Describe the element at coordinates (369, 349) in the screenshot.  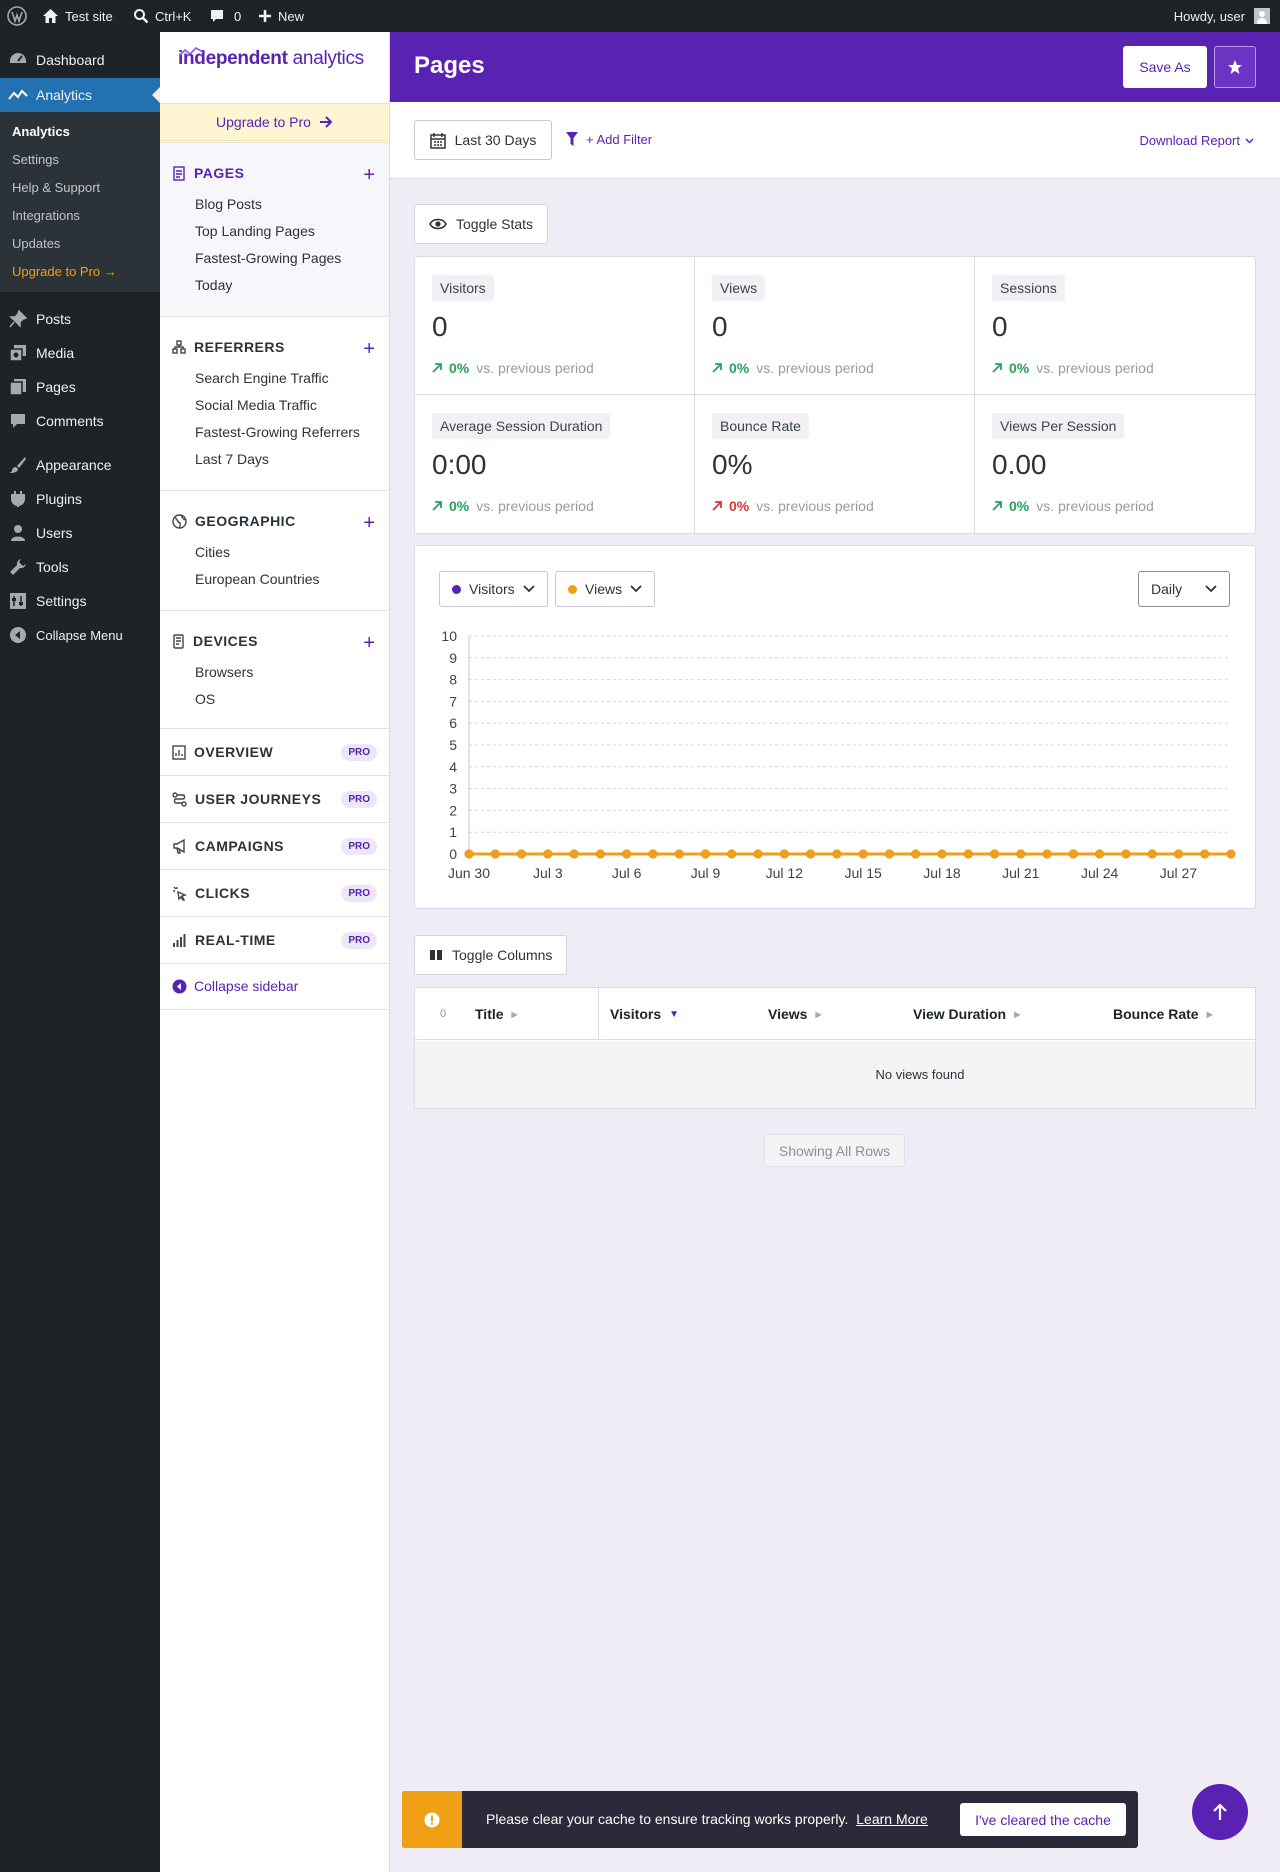
I see `add-referrers-report-icon: +` at that location.